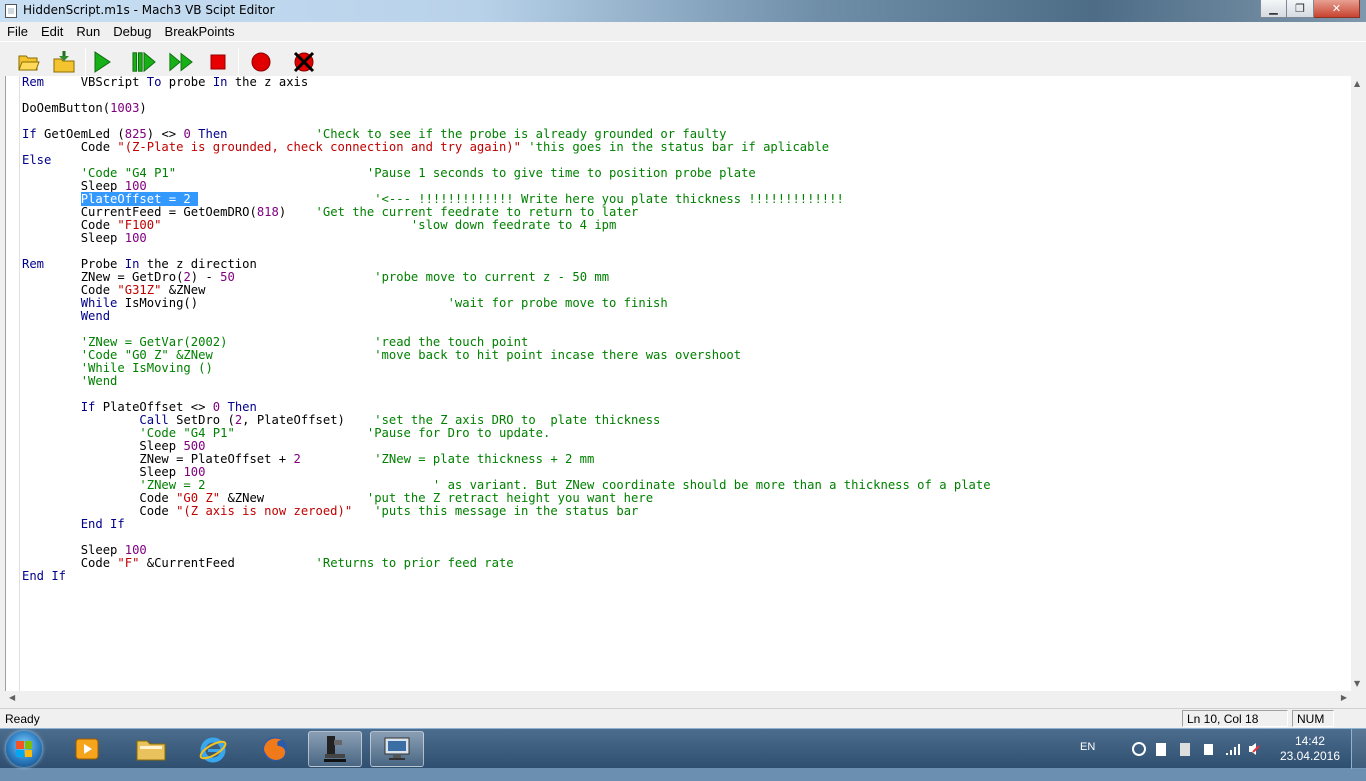  Describe the element at coordinates (506, 225) in the screenshot. I see `code-line: Code "F100" 'slow down feedrate to 4 ipm` at that location.